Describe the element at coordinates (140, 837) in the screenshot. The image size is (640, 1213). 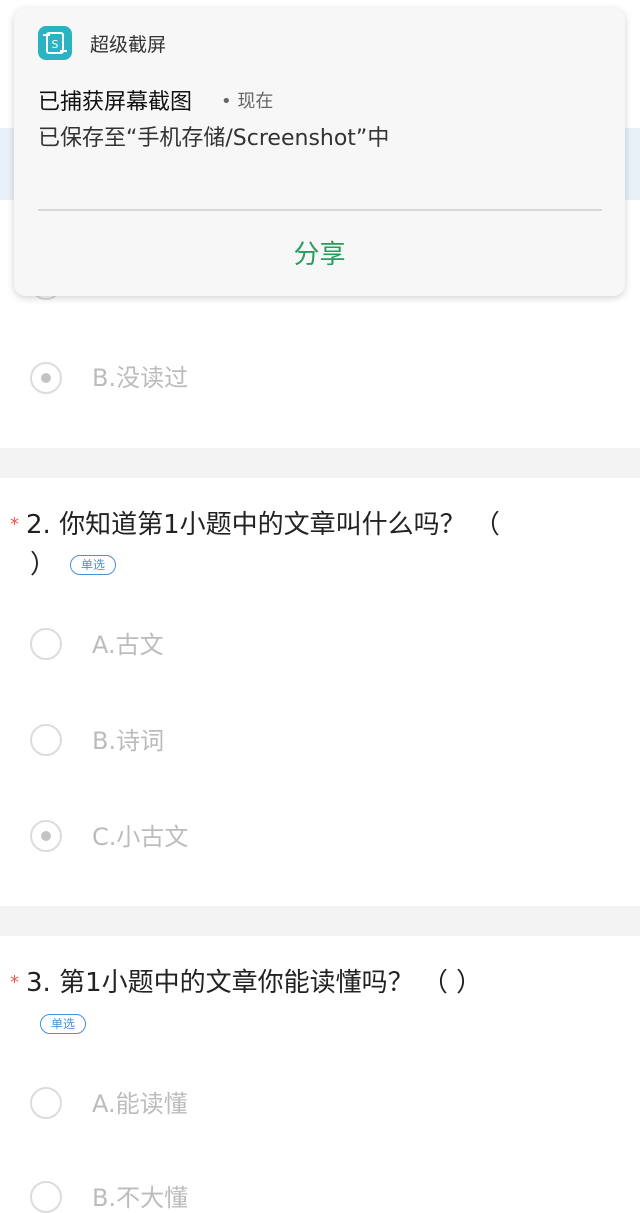
I see `q2-option-c-label: C.小古文` at that location.